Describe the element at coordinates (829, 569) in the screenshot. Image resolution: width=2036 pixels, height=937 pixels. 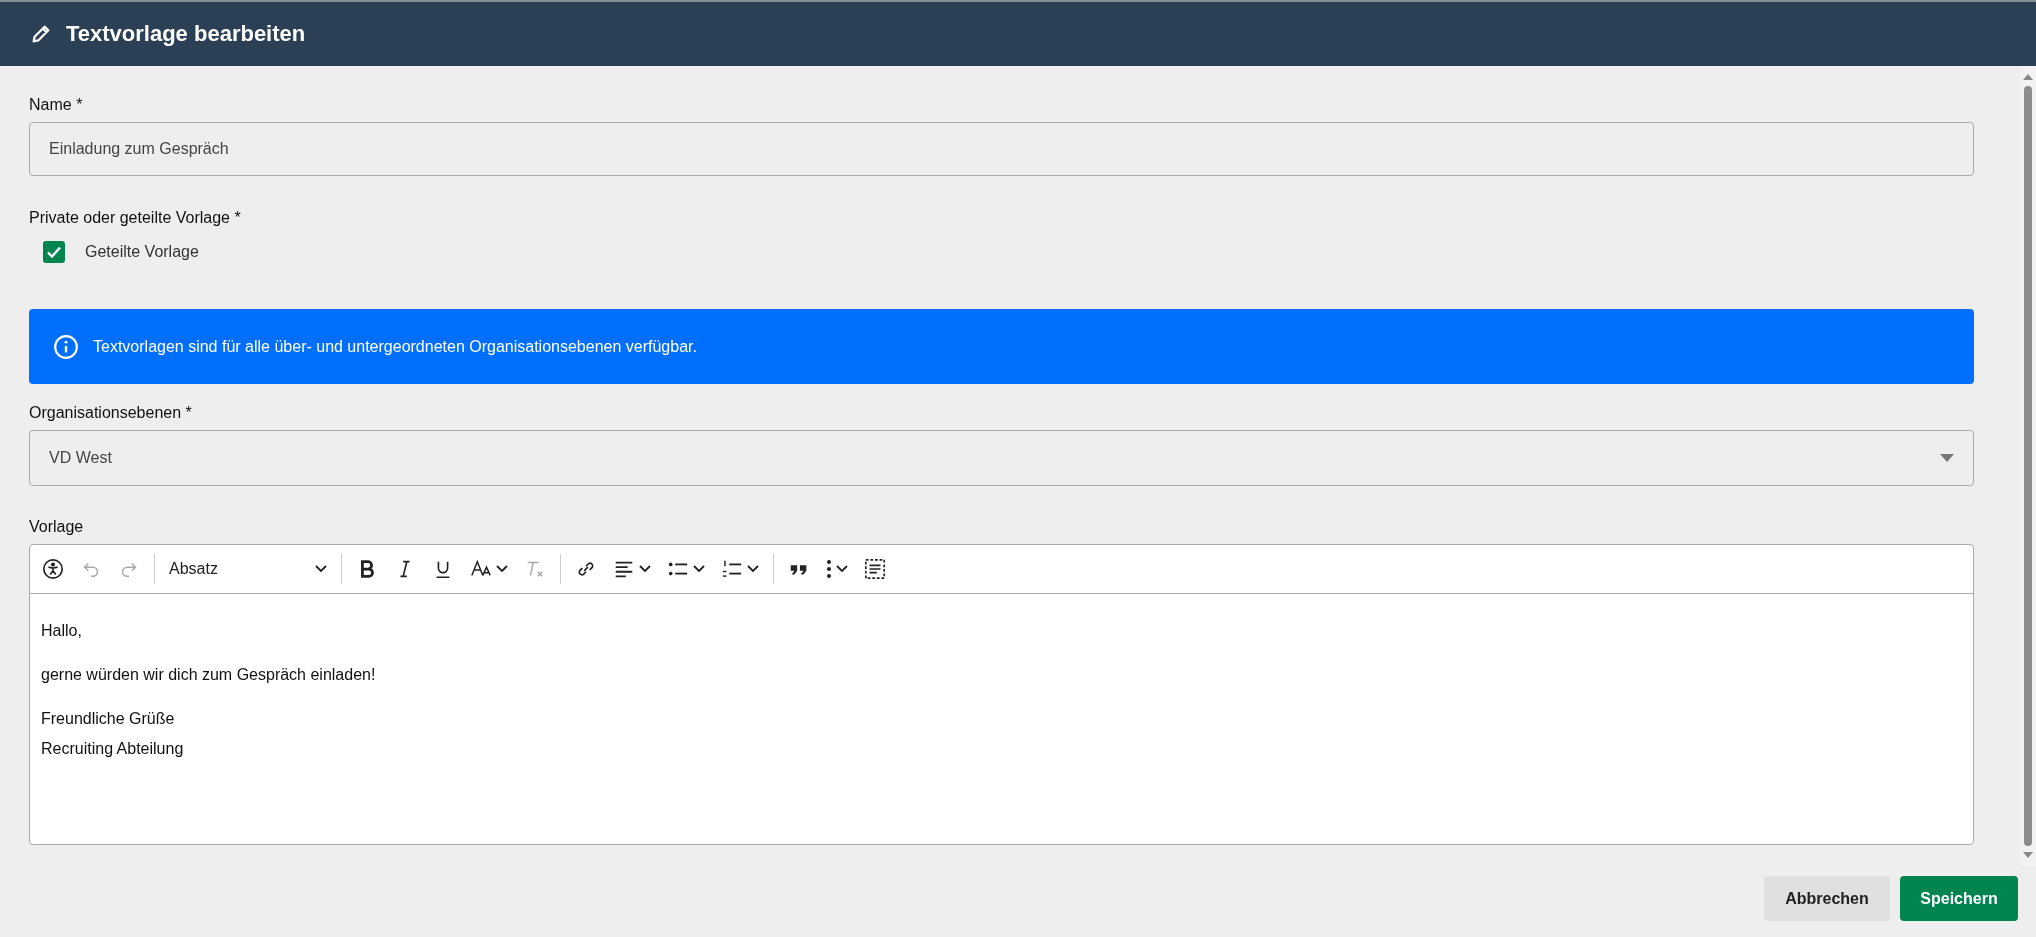
I see `more-vertical-icon` at that location.